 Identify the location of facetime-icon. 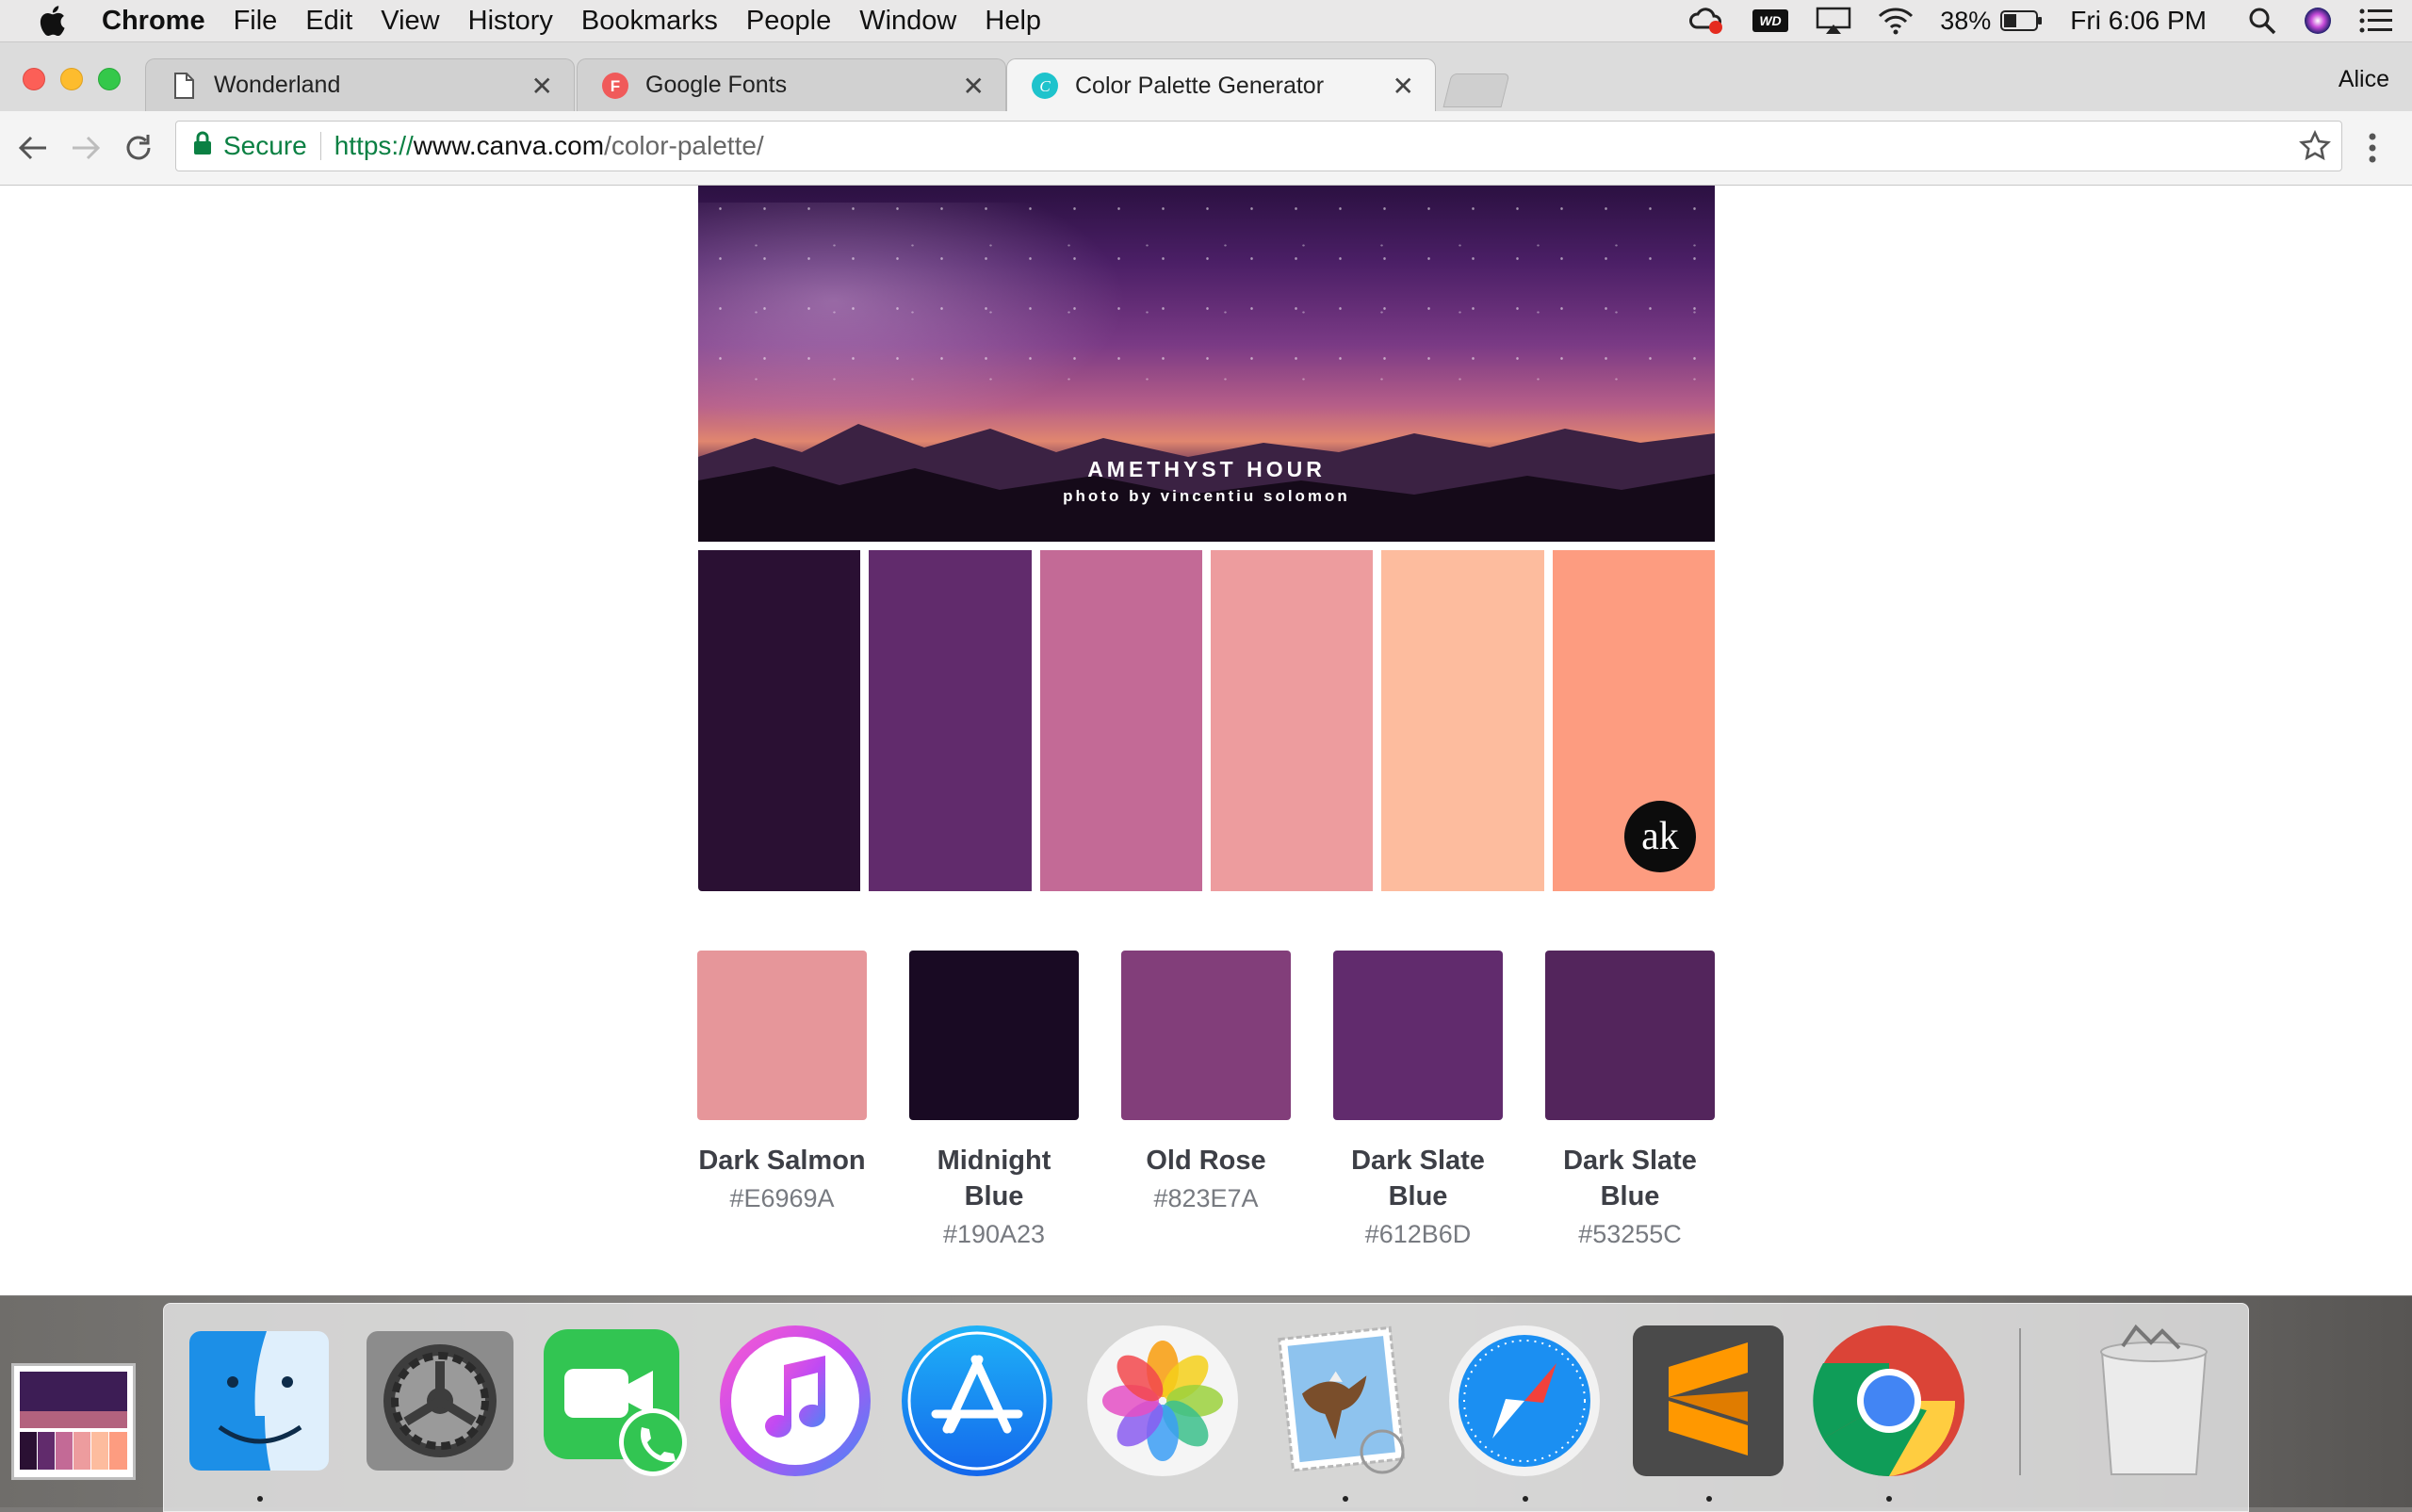
(617, 1401).